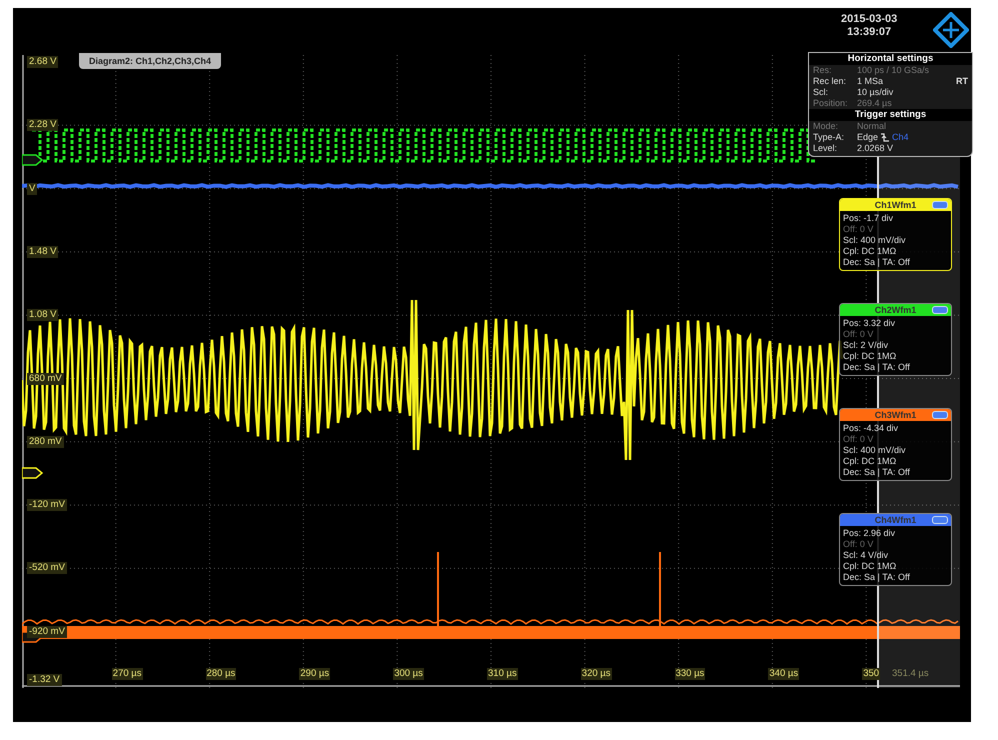 This screenshot has width=998, height=740. I want to click on setting-value: 2.0268 V, so click(875, 148).